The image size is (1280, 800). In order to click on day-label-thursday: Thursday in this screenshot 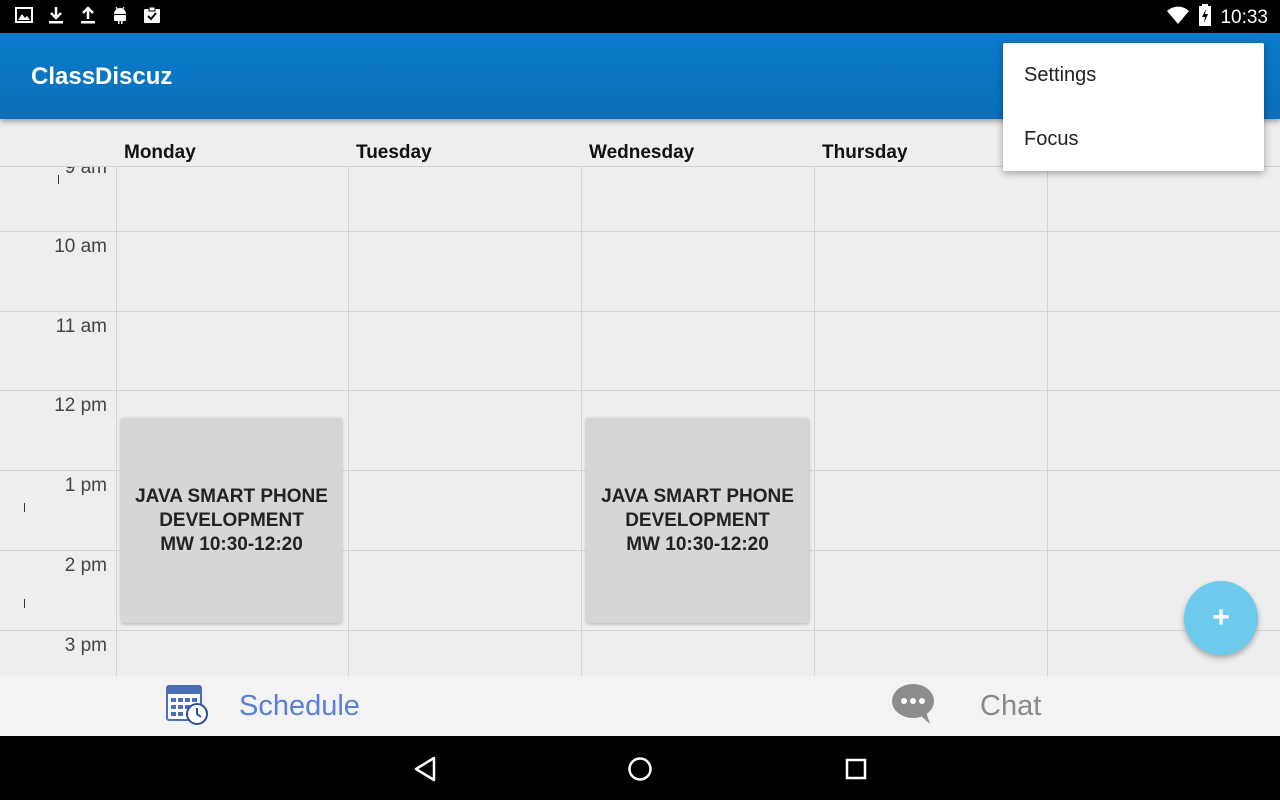, I will do `click(865, 152)`.